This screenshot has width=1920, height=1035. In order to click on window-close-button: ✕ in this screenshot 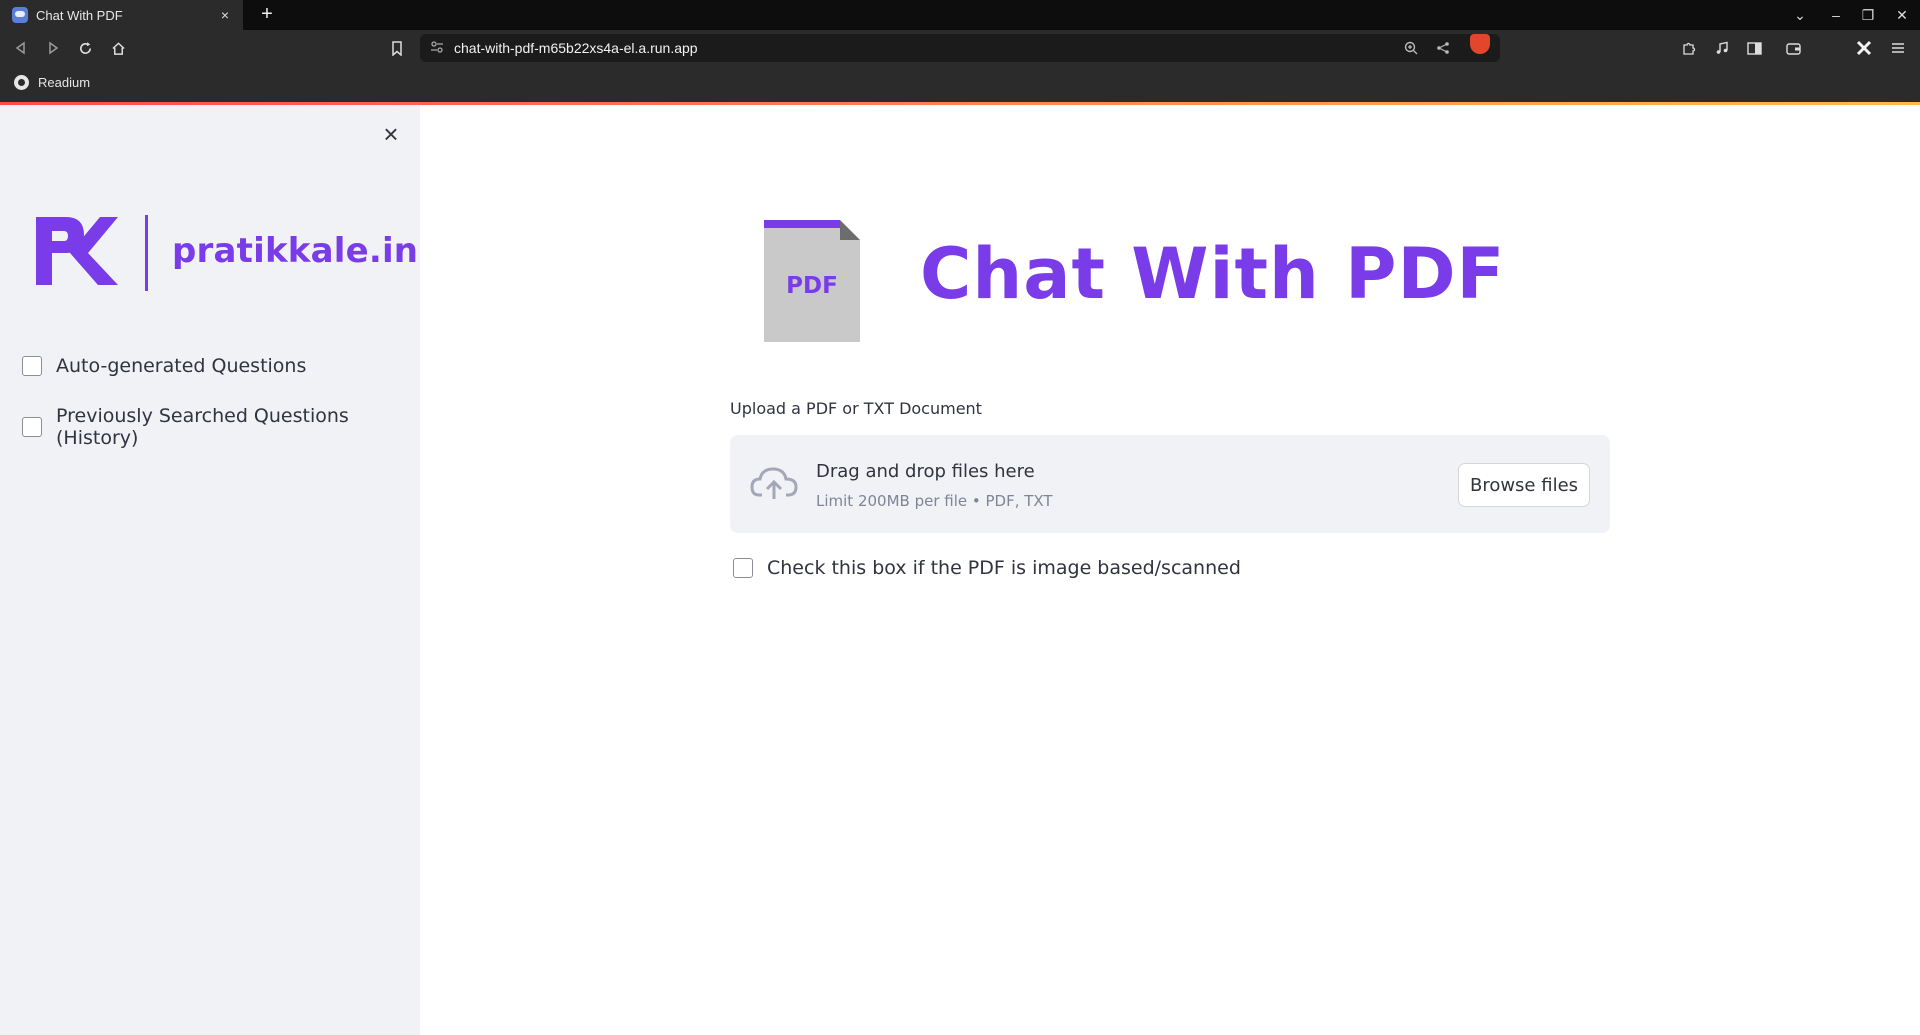, I will do `click(1902, 15)`.